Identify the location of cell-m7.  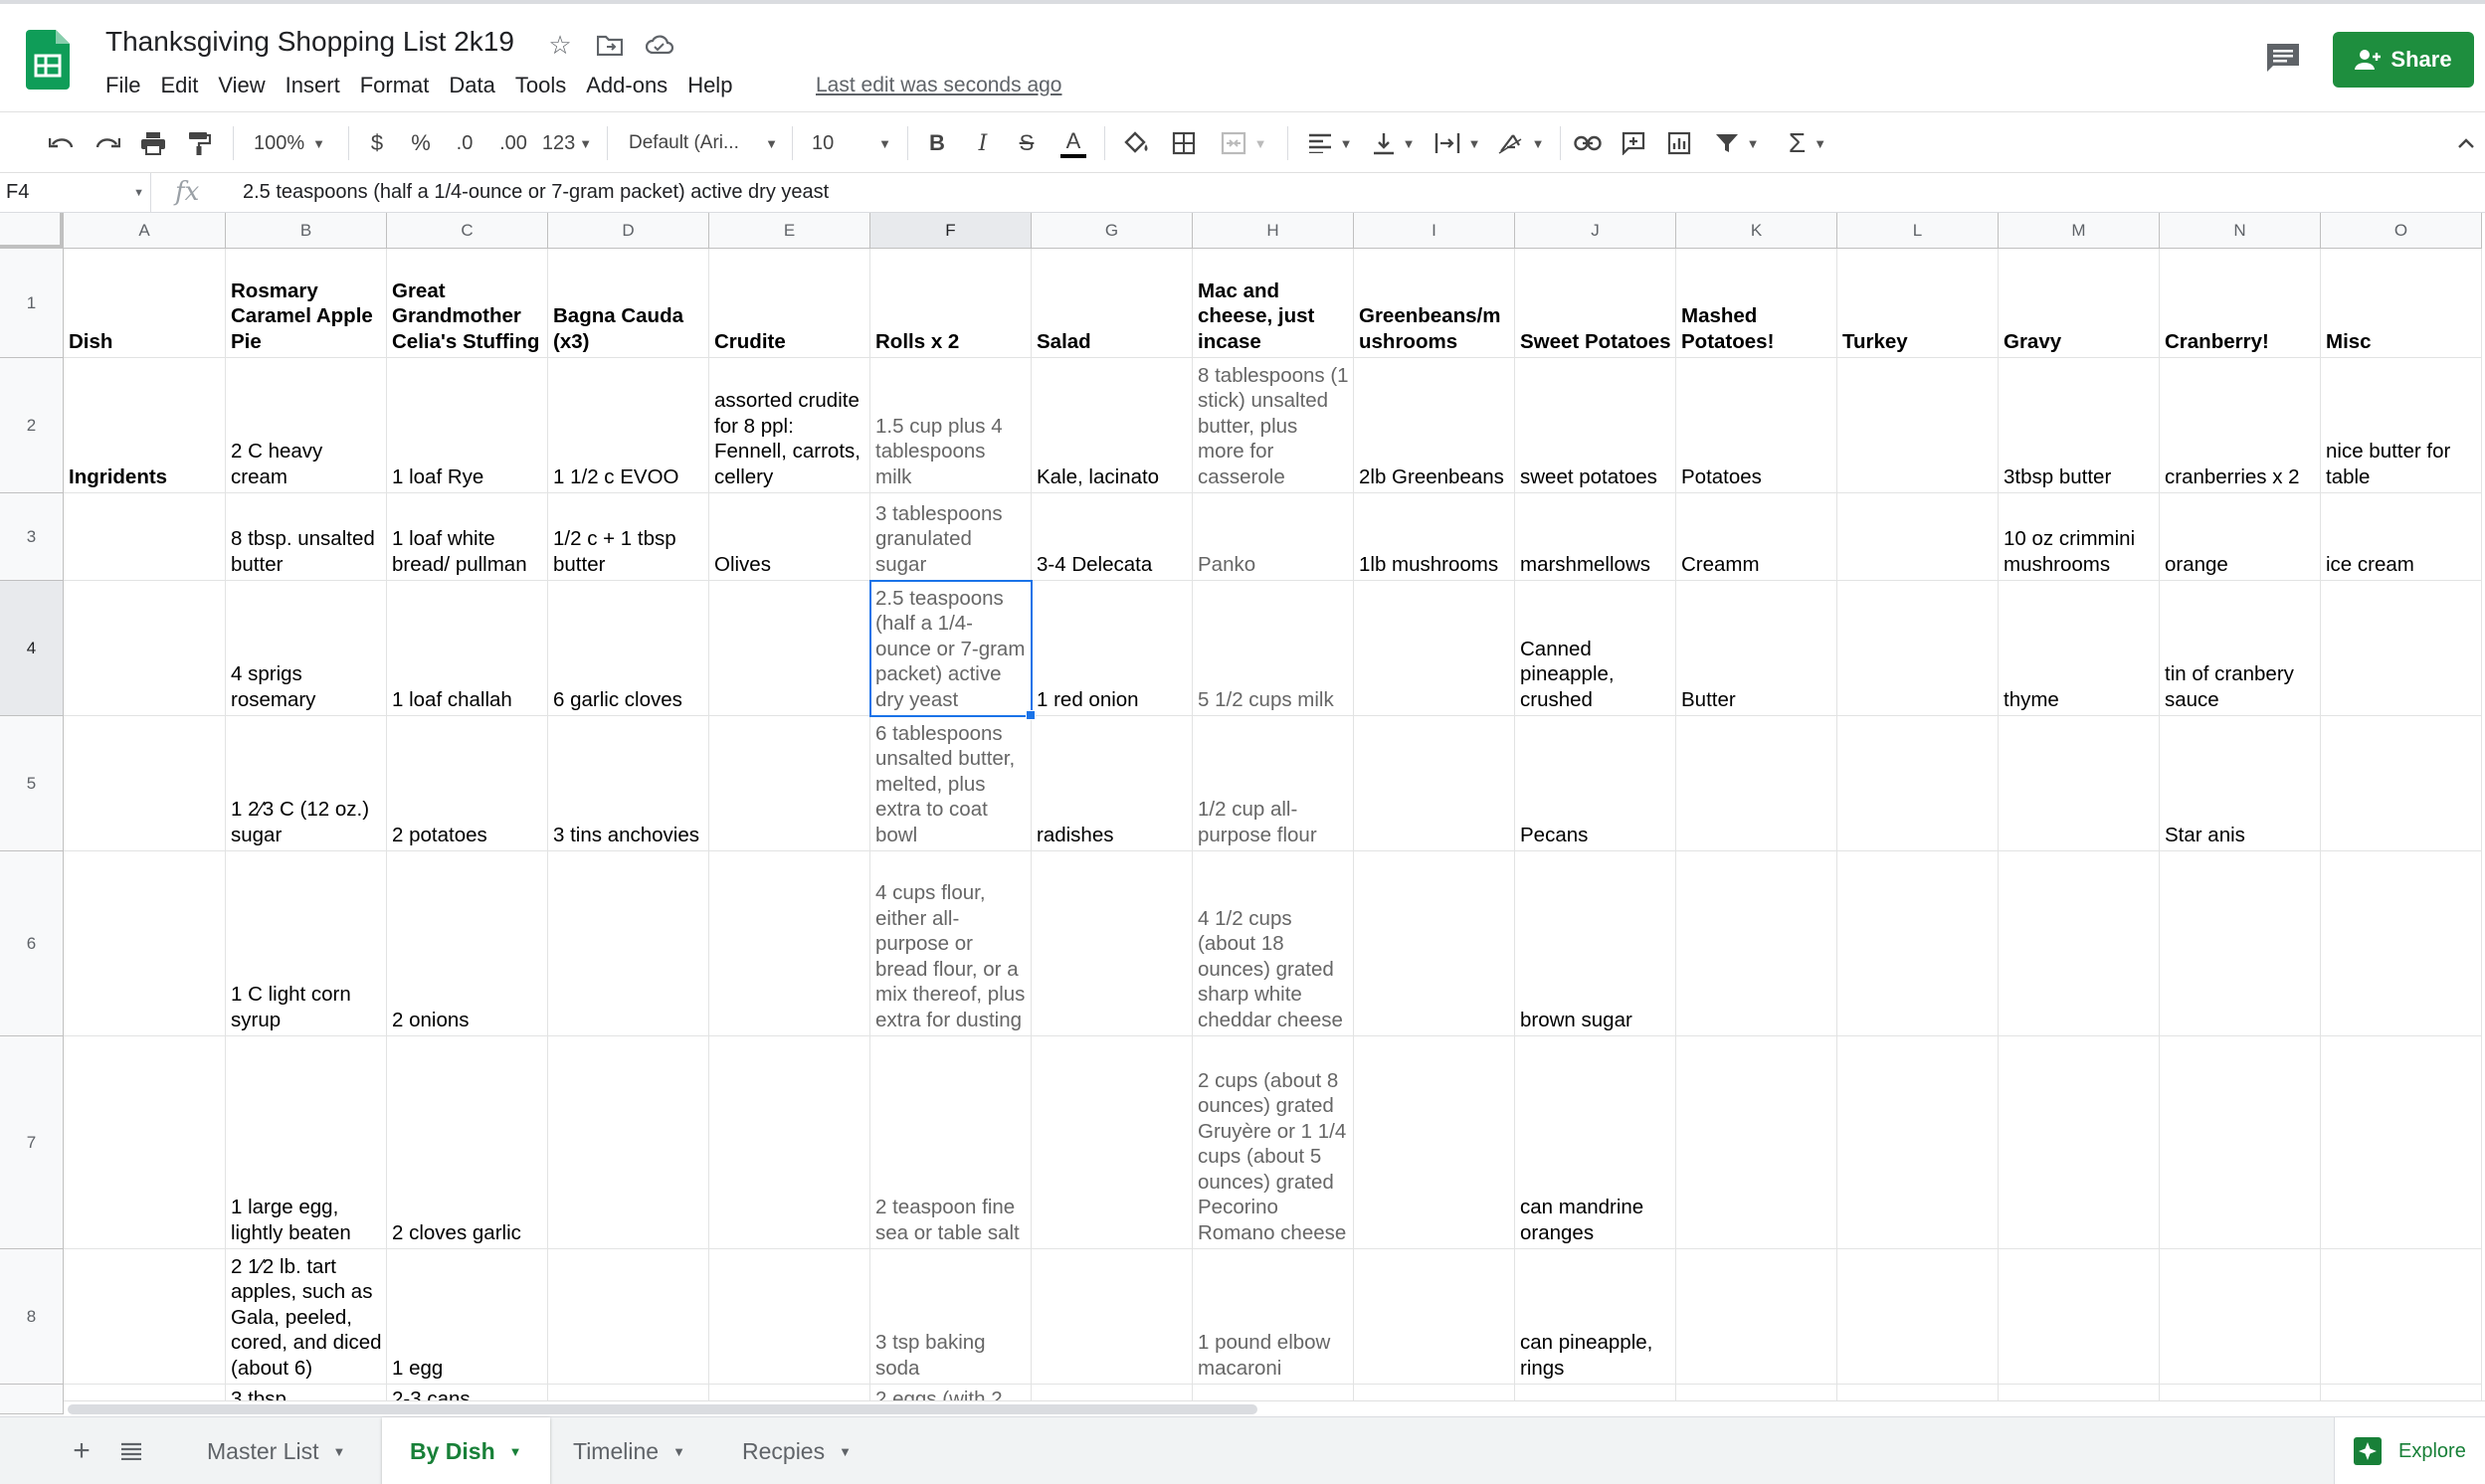
(2079, 1143).